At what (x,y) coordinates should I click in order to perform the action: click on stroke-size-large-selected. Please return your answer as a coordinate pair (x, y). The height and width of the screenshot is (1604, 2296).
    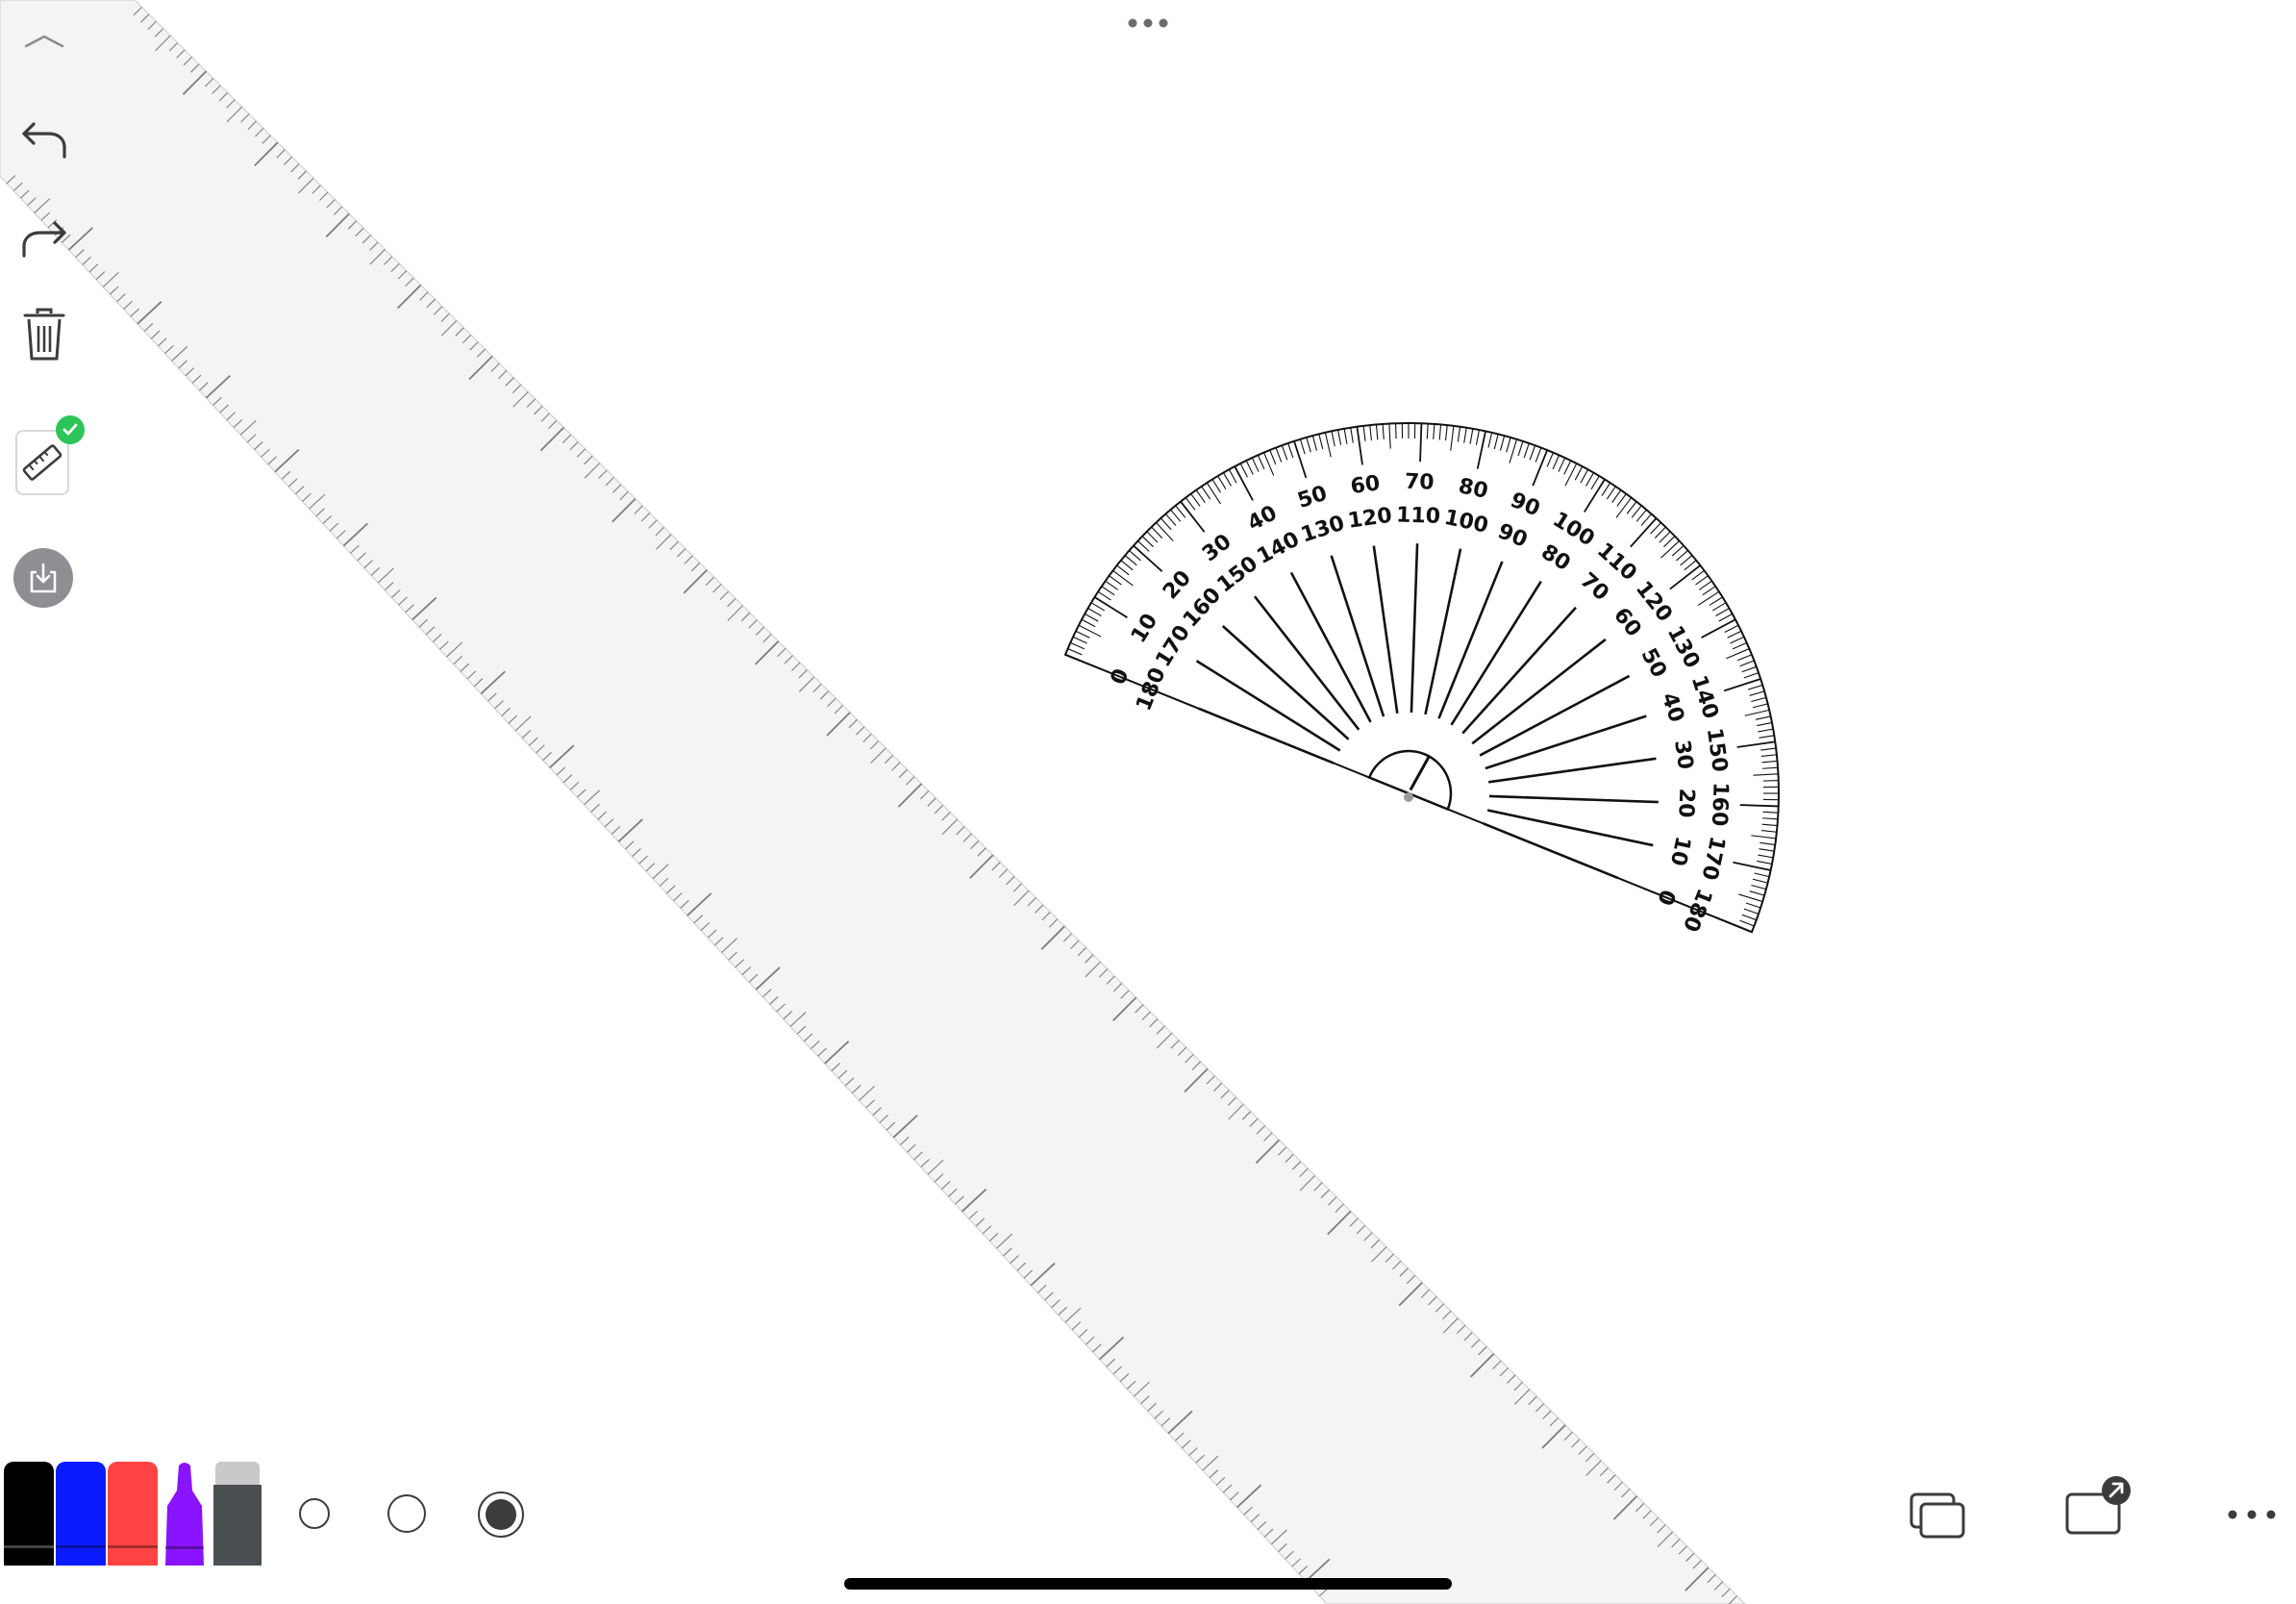
    Looking at the image, I should click on (501, 1514).